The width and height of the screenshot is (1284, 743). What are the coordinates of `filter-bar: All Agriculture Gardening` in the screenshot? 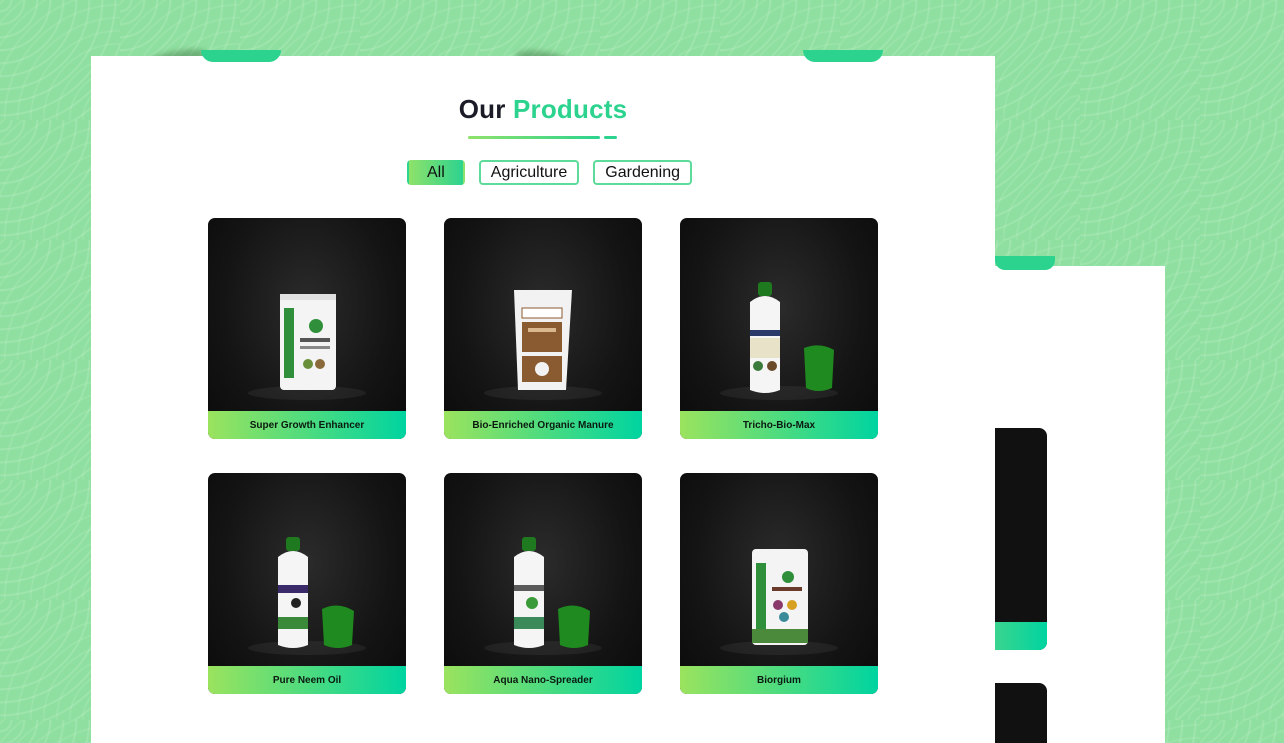 It's located at (549, 172).